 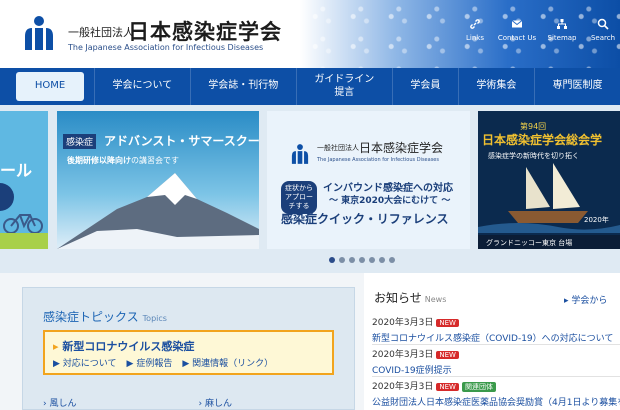 What do you see at coordinates (589, 301) in the screenshot?
I see `news-more-label: 学会から` at bounding box center [589, 301].